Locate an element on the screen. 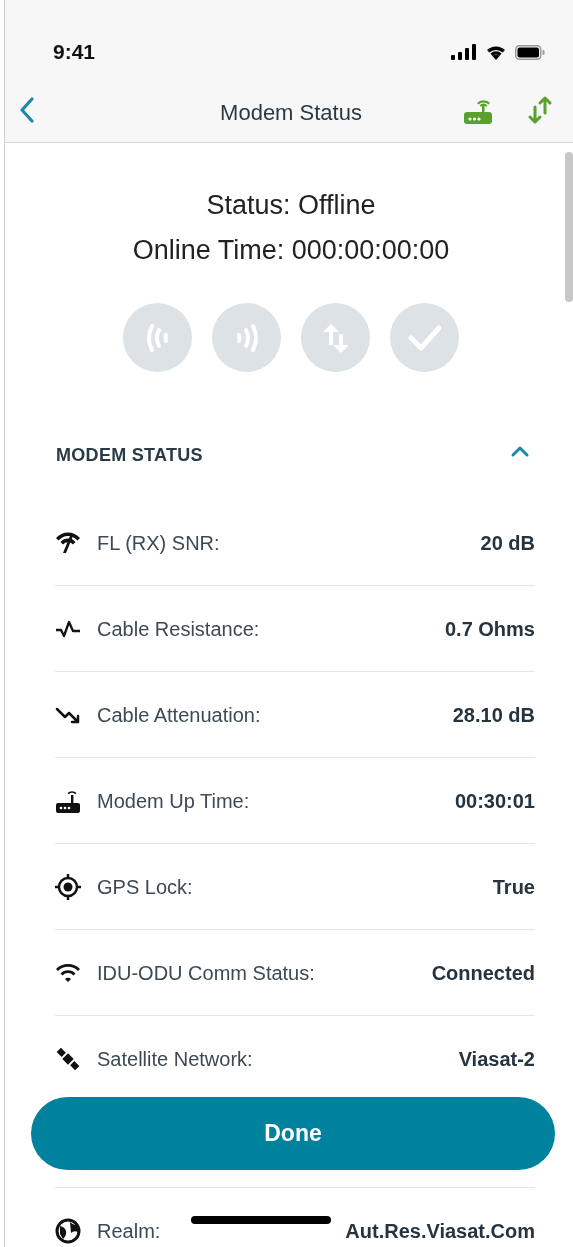 Image resolution: width=573 pixels, height=1247 pixels. field-label: GPS Lock: is located at coordinates (145, 887).